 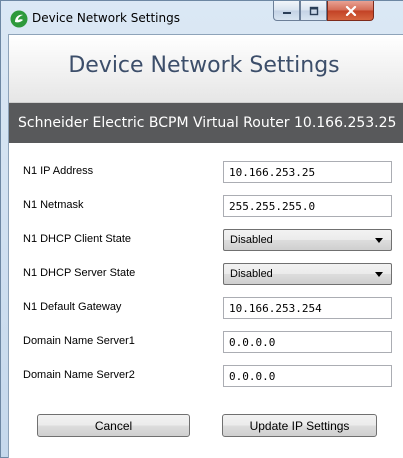 What do you see at coordinates (206, 208) in the screenshot?
I see `row-netmask: N1 Netmask 255.255.255.0` at bounding box center [206, 208].